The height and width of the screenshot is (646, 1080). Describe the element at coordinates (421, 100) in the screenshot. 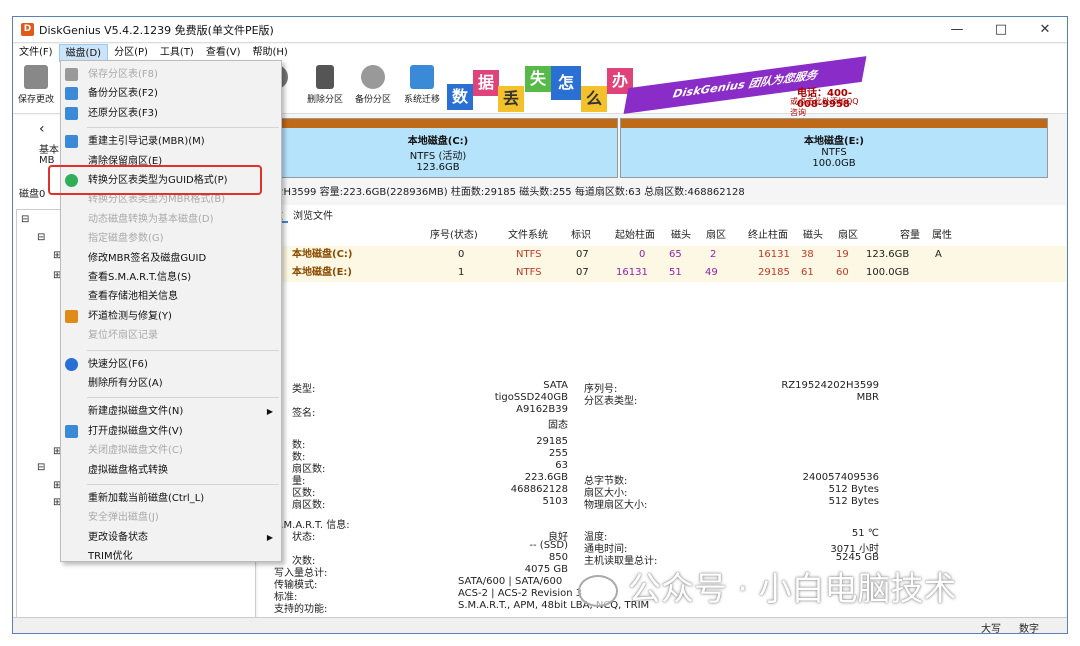

I see `system-migrate-label: 系统迁移` at that location.